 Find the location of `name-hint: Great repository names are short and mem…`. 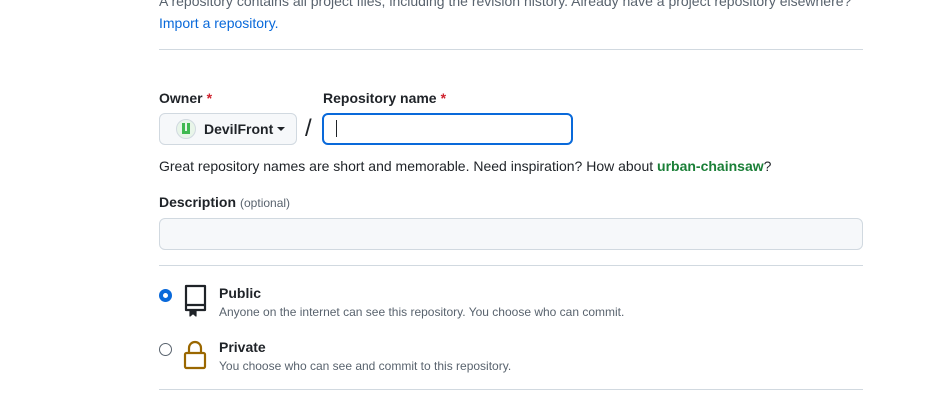

name-hint: Great repository names are short and mem… is located at coordinates (465, 166).